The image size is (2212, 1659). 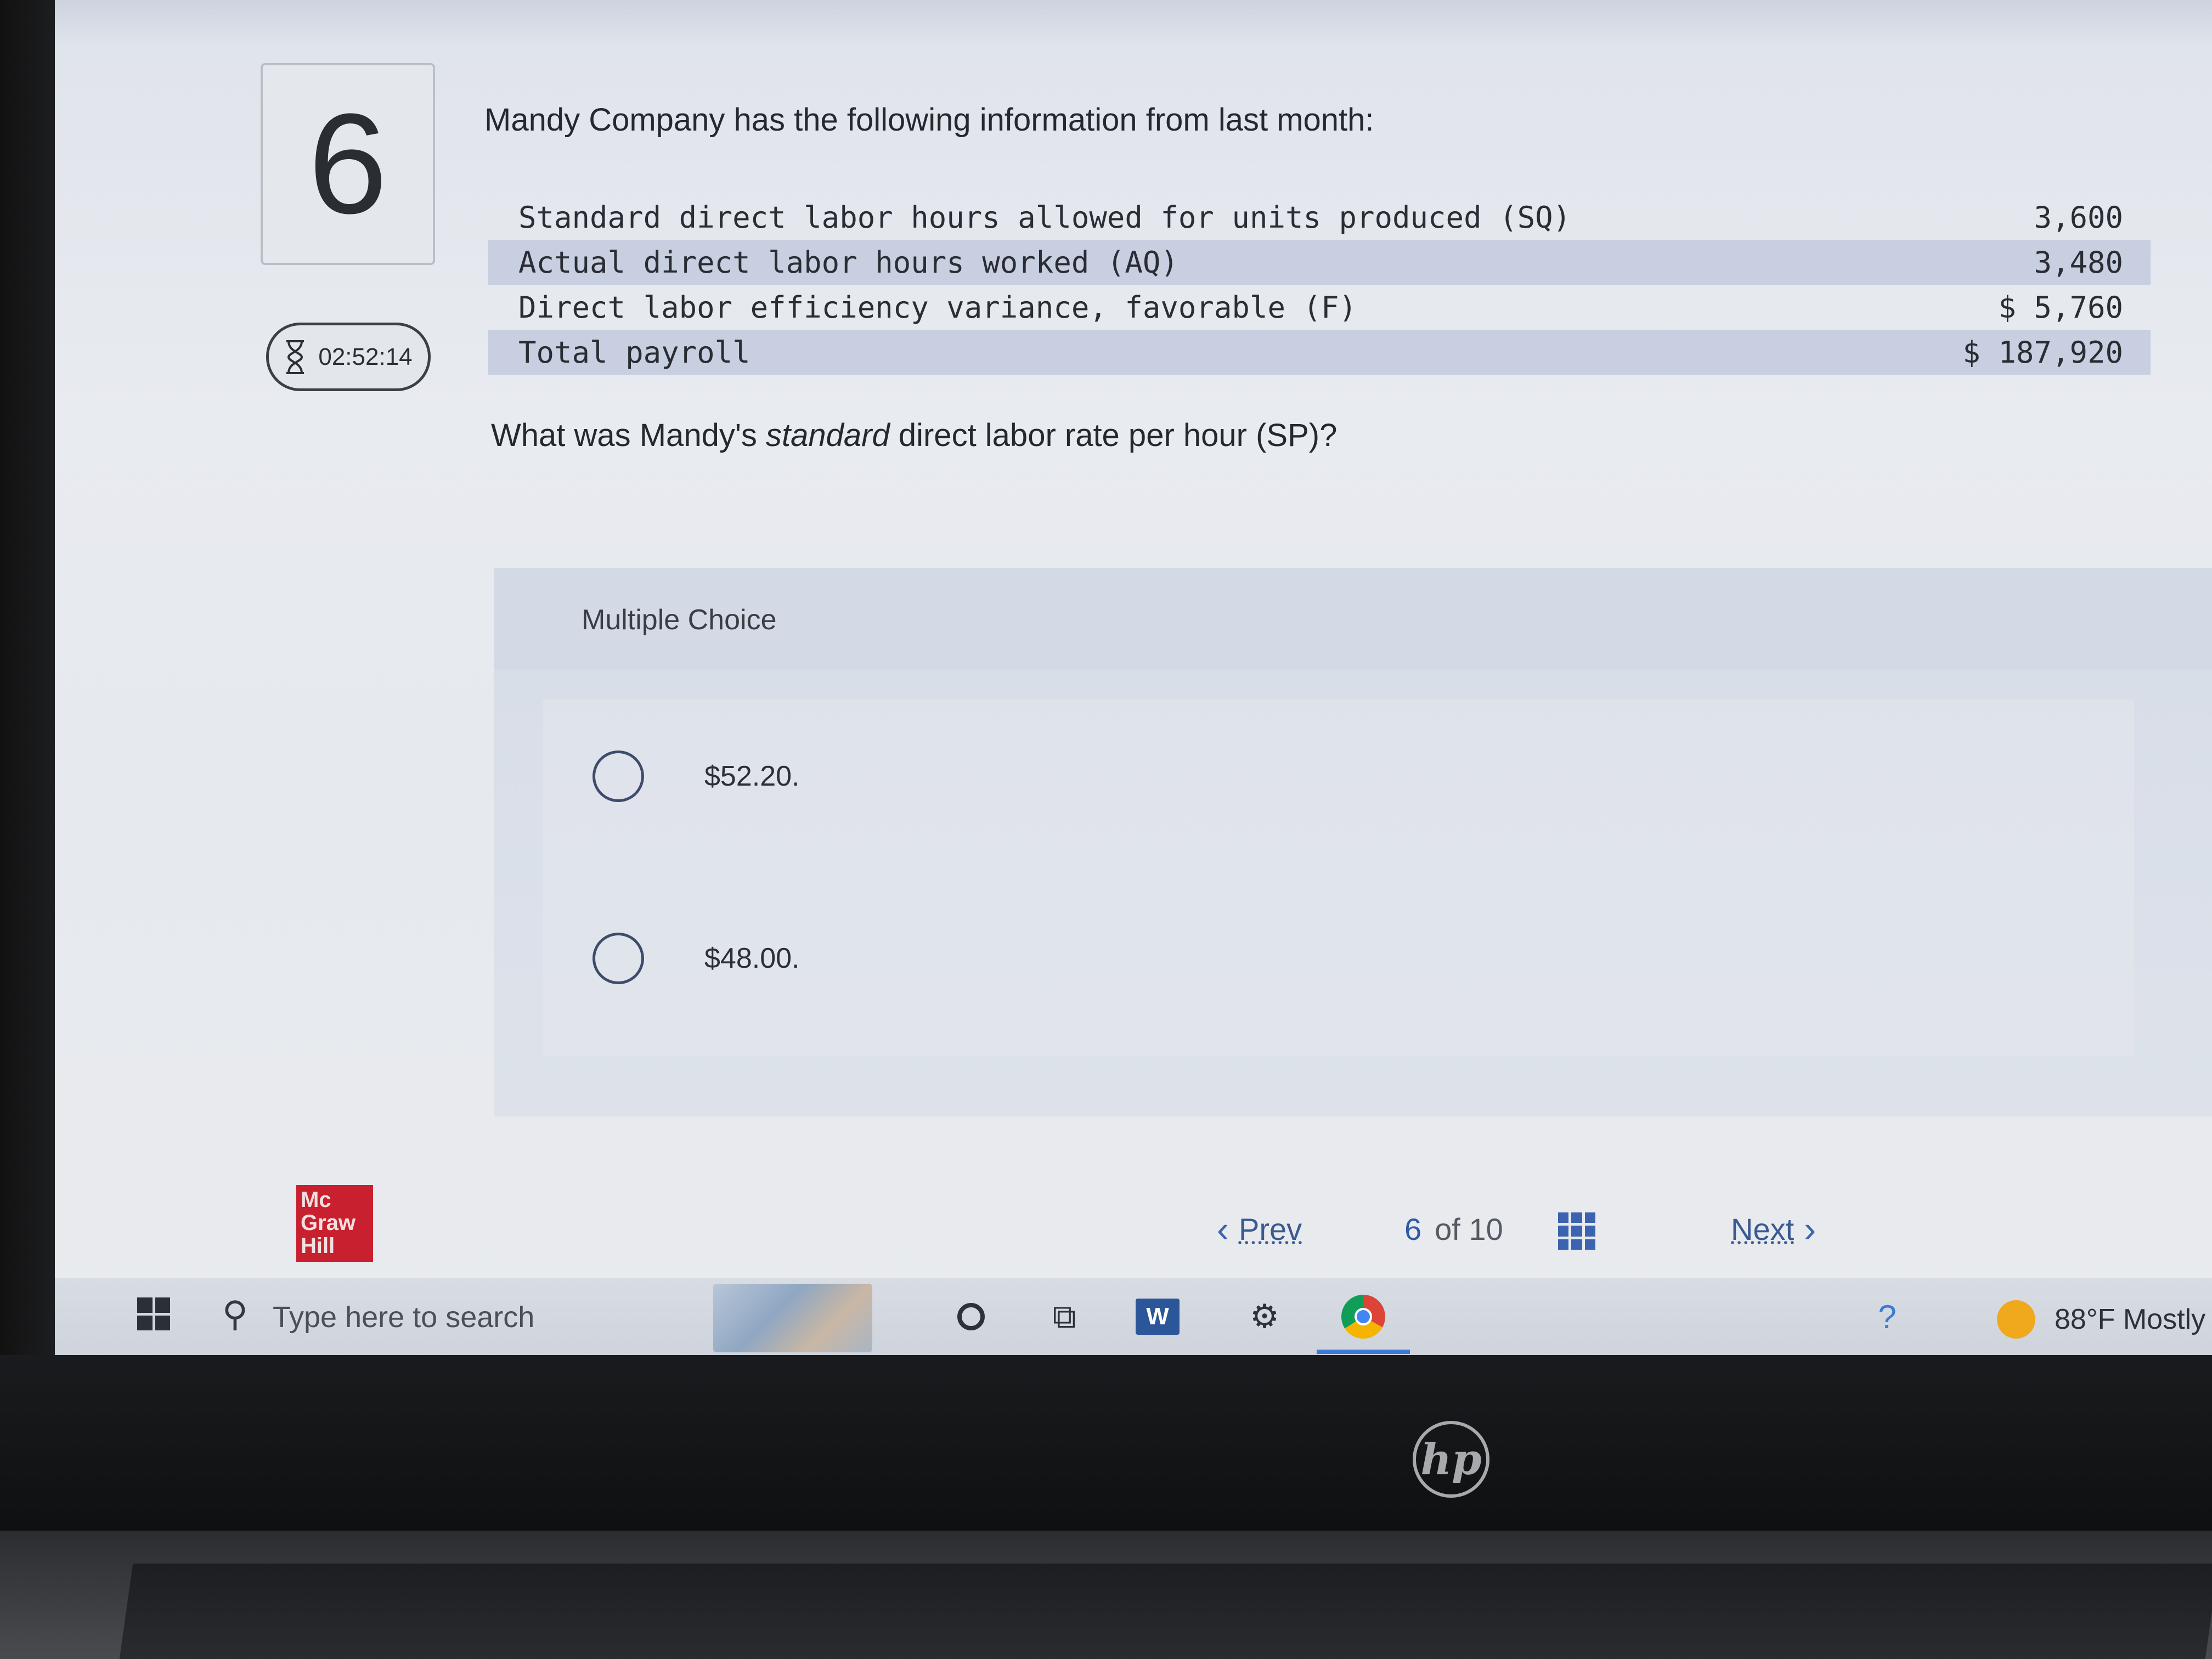 What do you see at coordinates (1319, 352) in the screenshot?
I see `table-row: Total payroll $ 187,920` at bounding box center [1319, 352].